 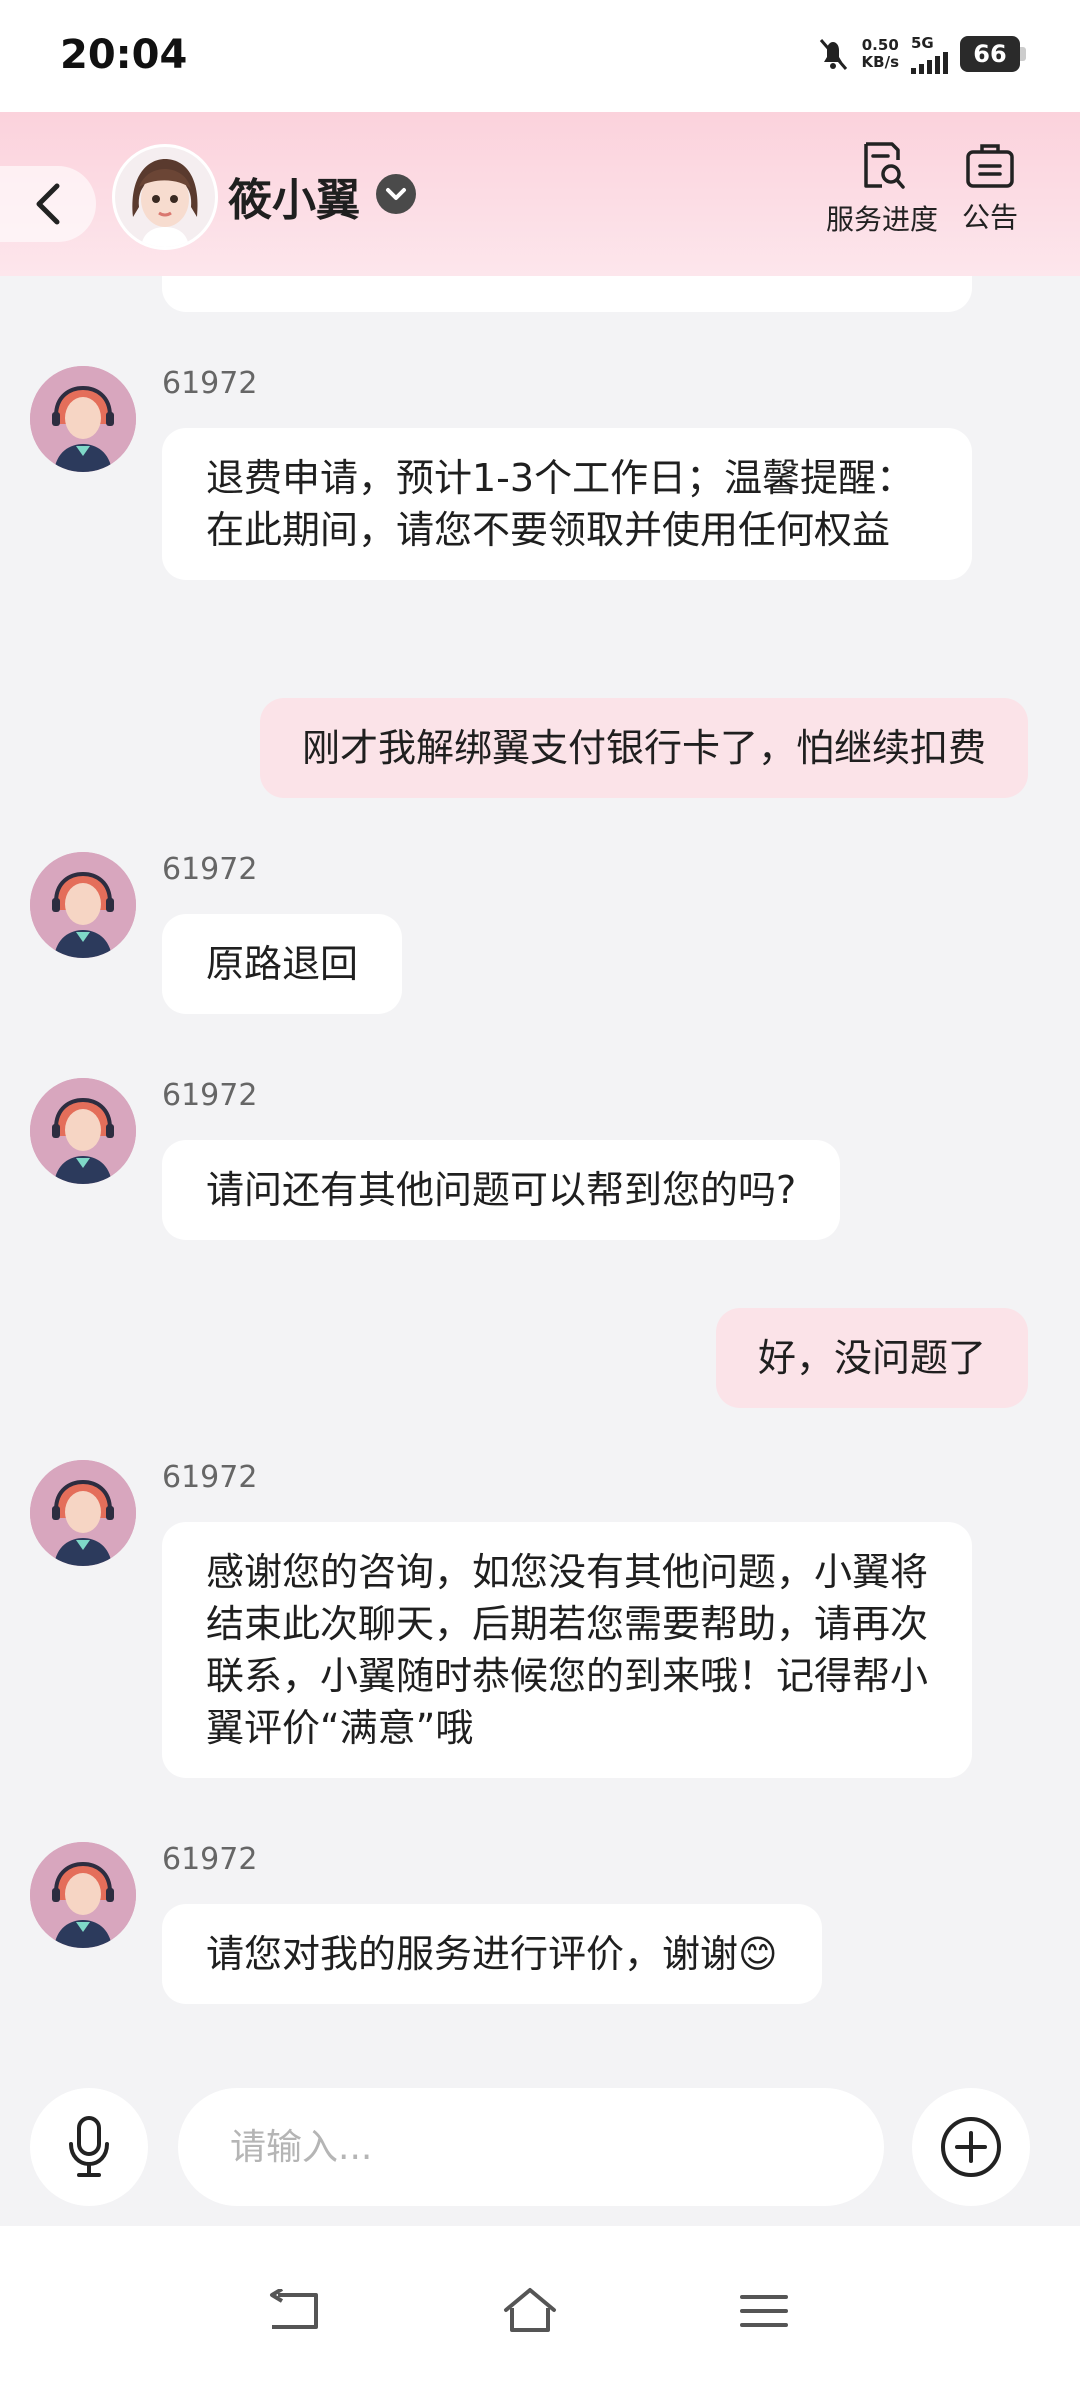 I want to click on notice-button: 公告, so click(x=990, y=188).